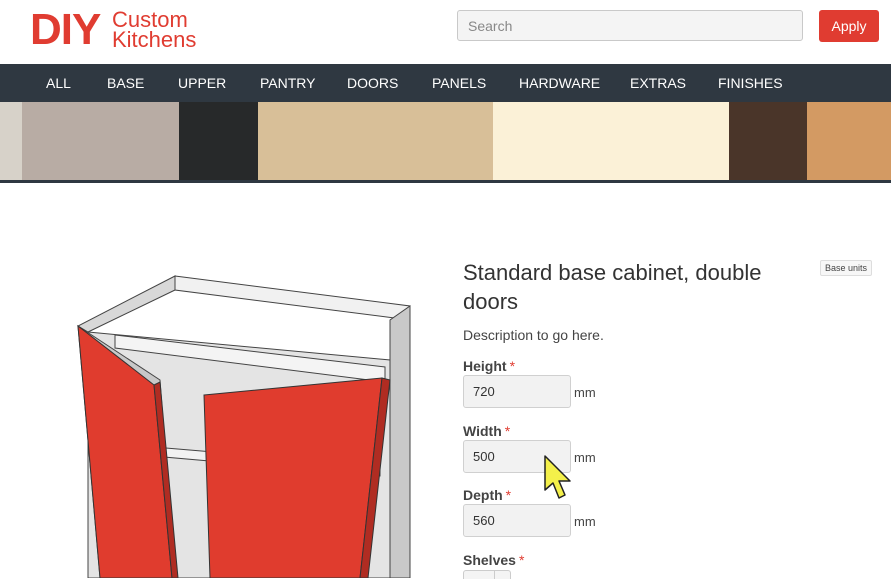  Describe the element at coordinates (154, 39) in the screenshot. I see `logo-subtitle-line2: Kitchens` at that location.